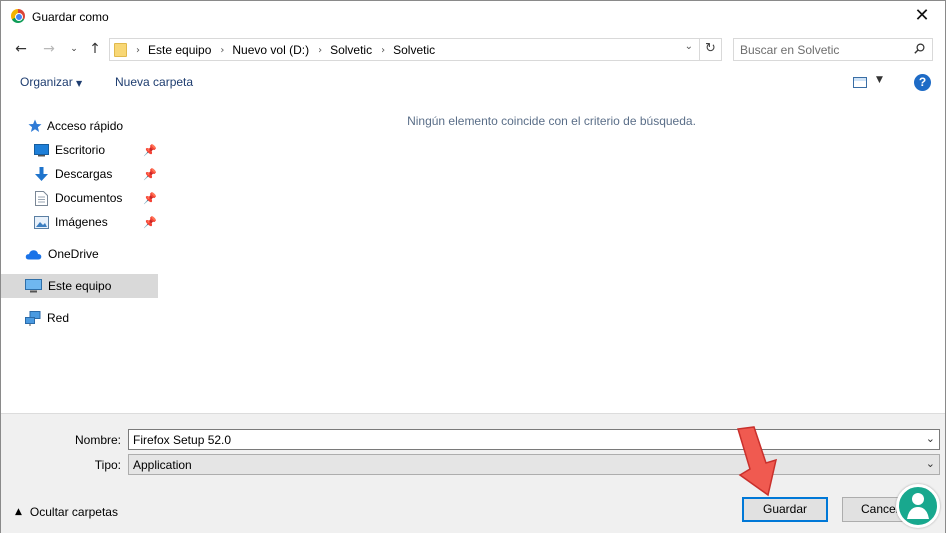 The height and width of the screenshot is (533, 946). I want to click on document-icon, so click(41, 198).